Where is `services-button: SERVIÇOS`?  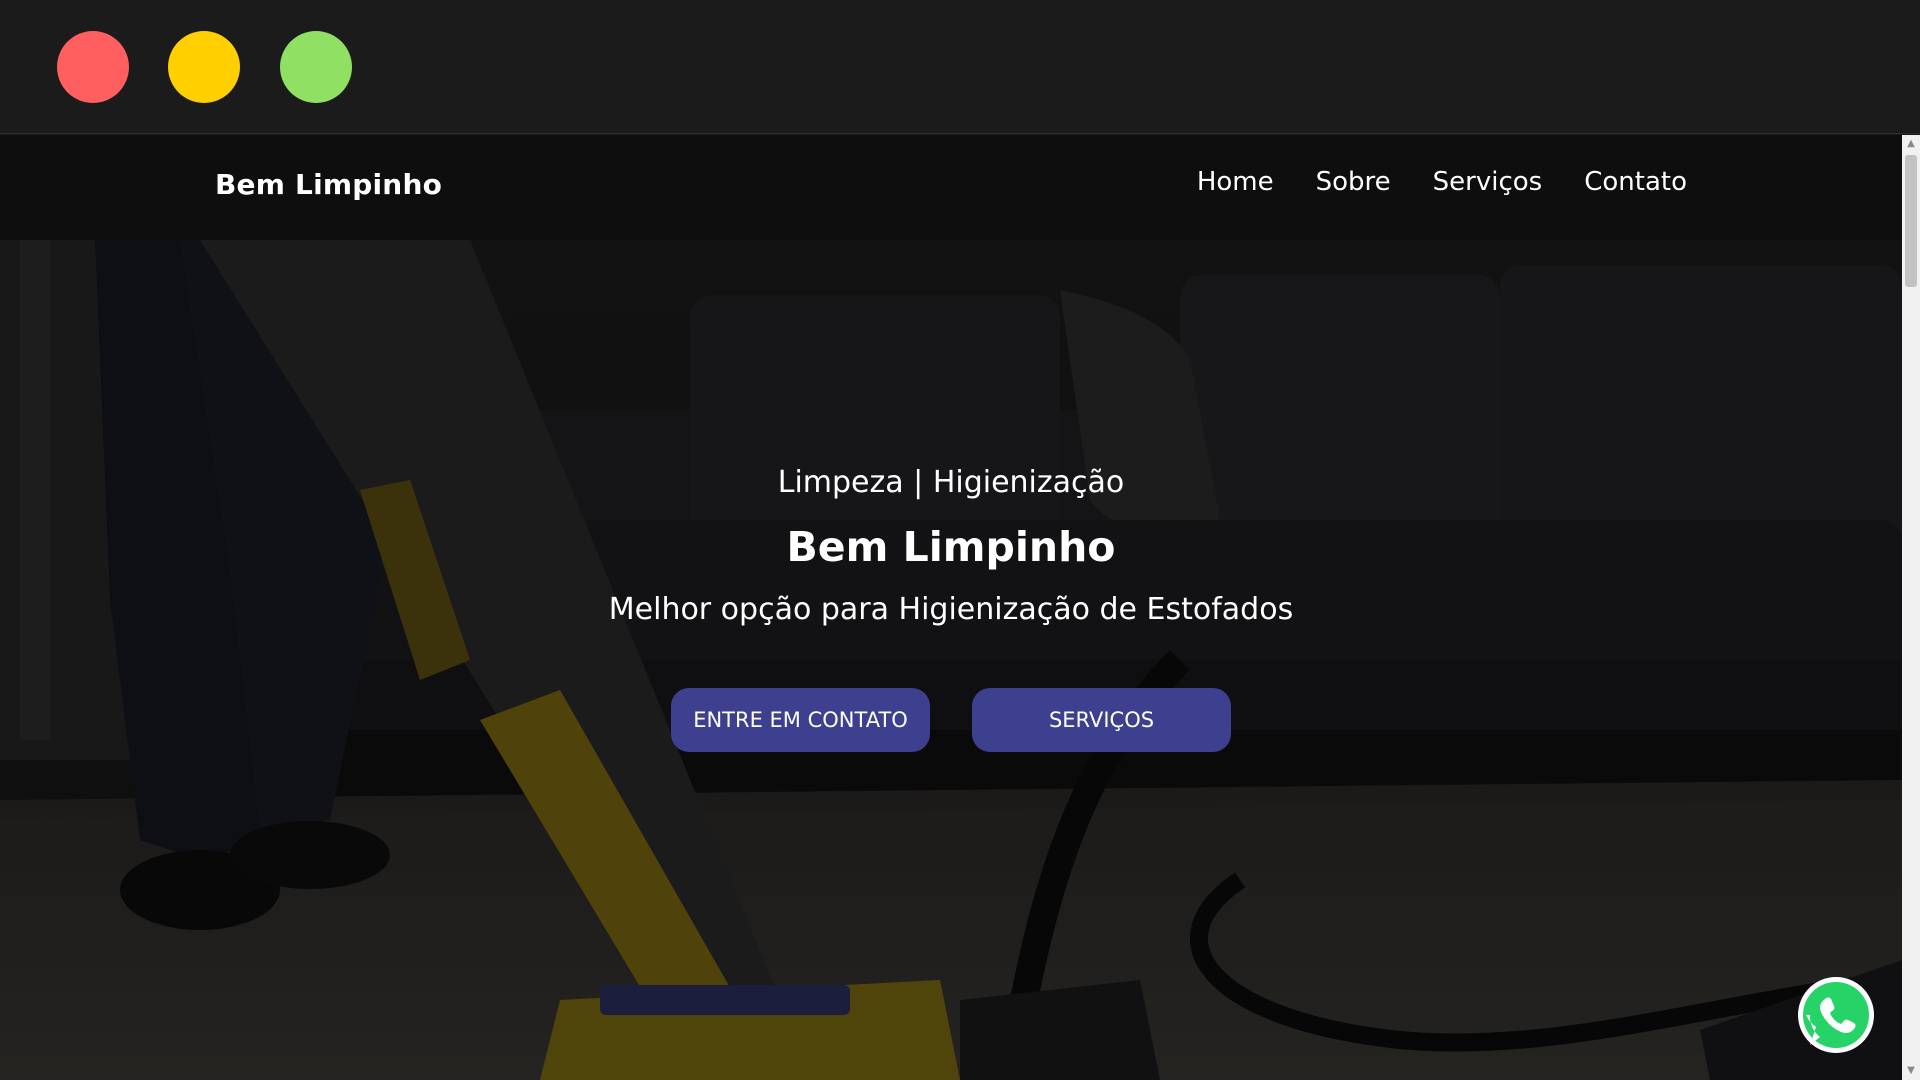 services-button: SERVIÇOS is located at coordinates (1101, 720).